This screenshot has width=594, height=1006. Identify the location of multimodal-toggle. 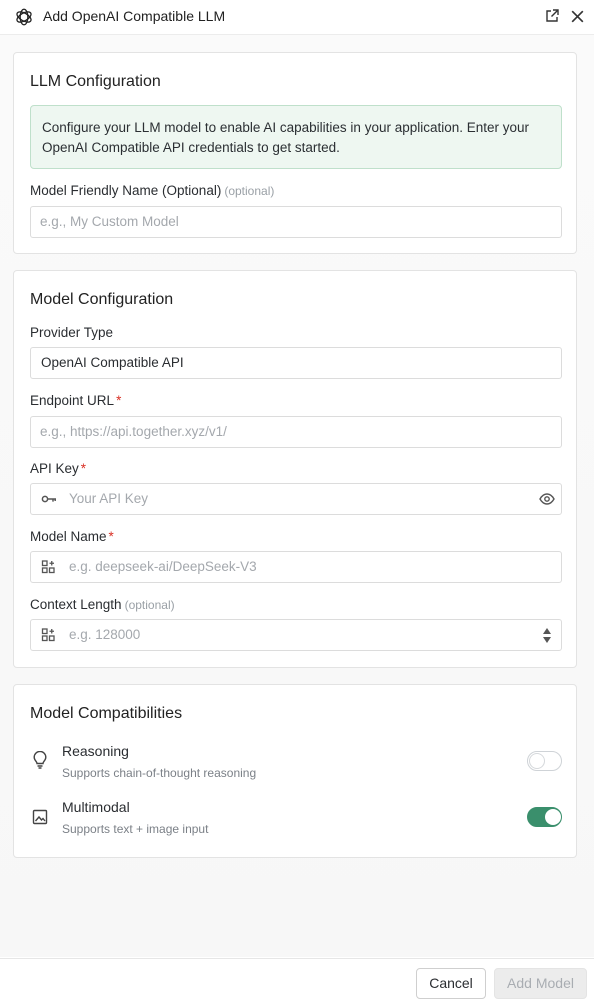
(544, 817).